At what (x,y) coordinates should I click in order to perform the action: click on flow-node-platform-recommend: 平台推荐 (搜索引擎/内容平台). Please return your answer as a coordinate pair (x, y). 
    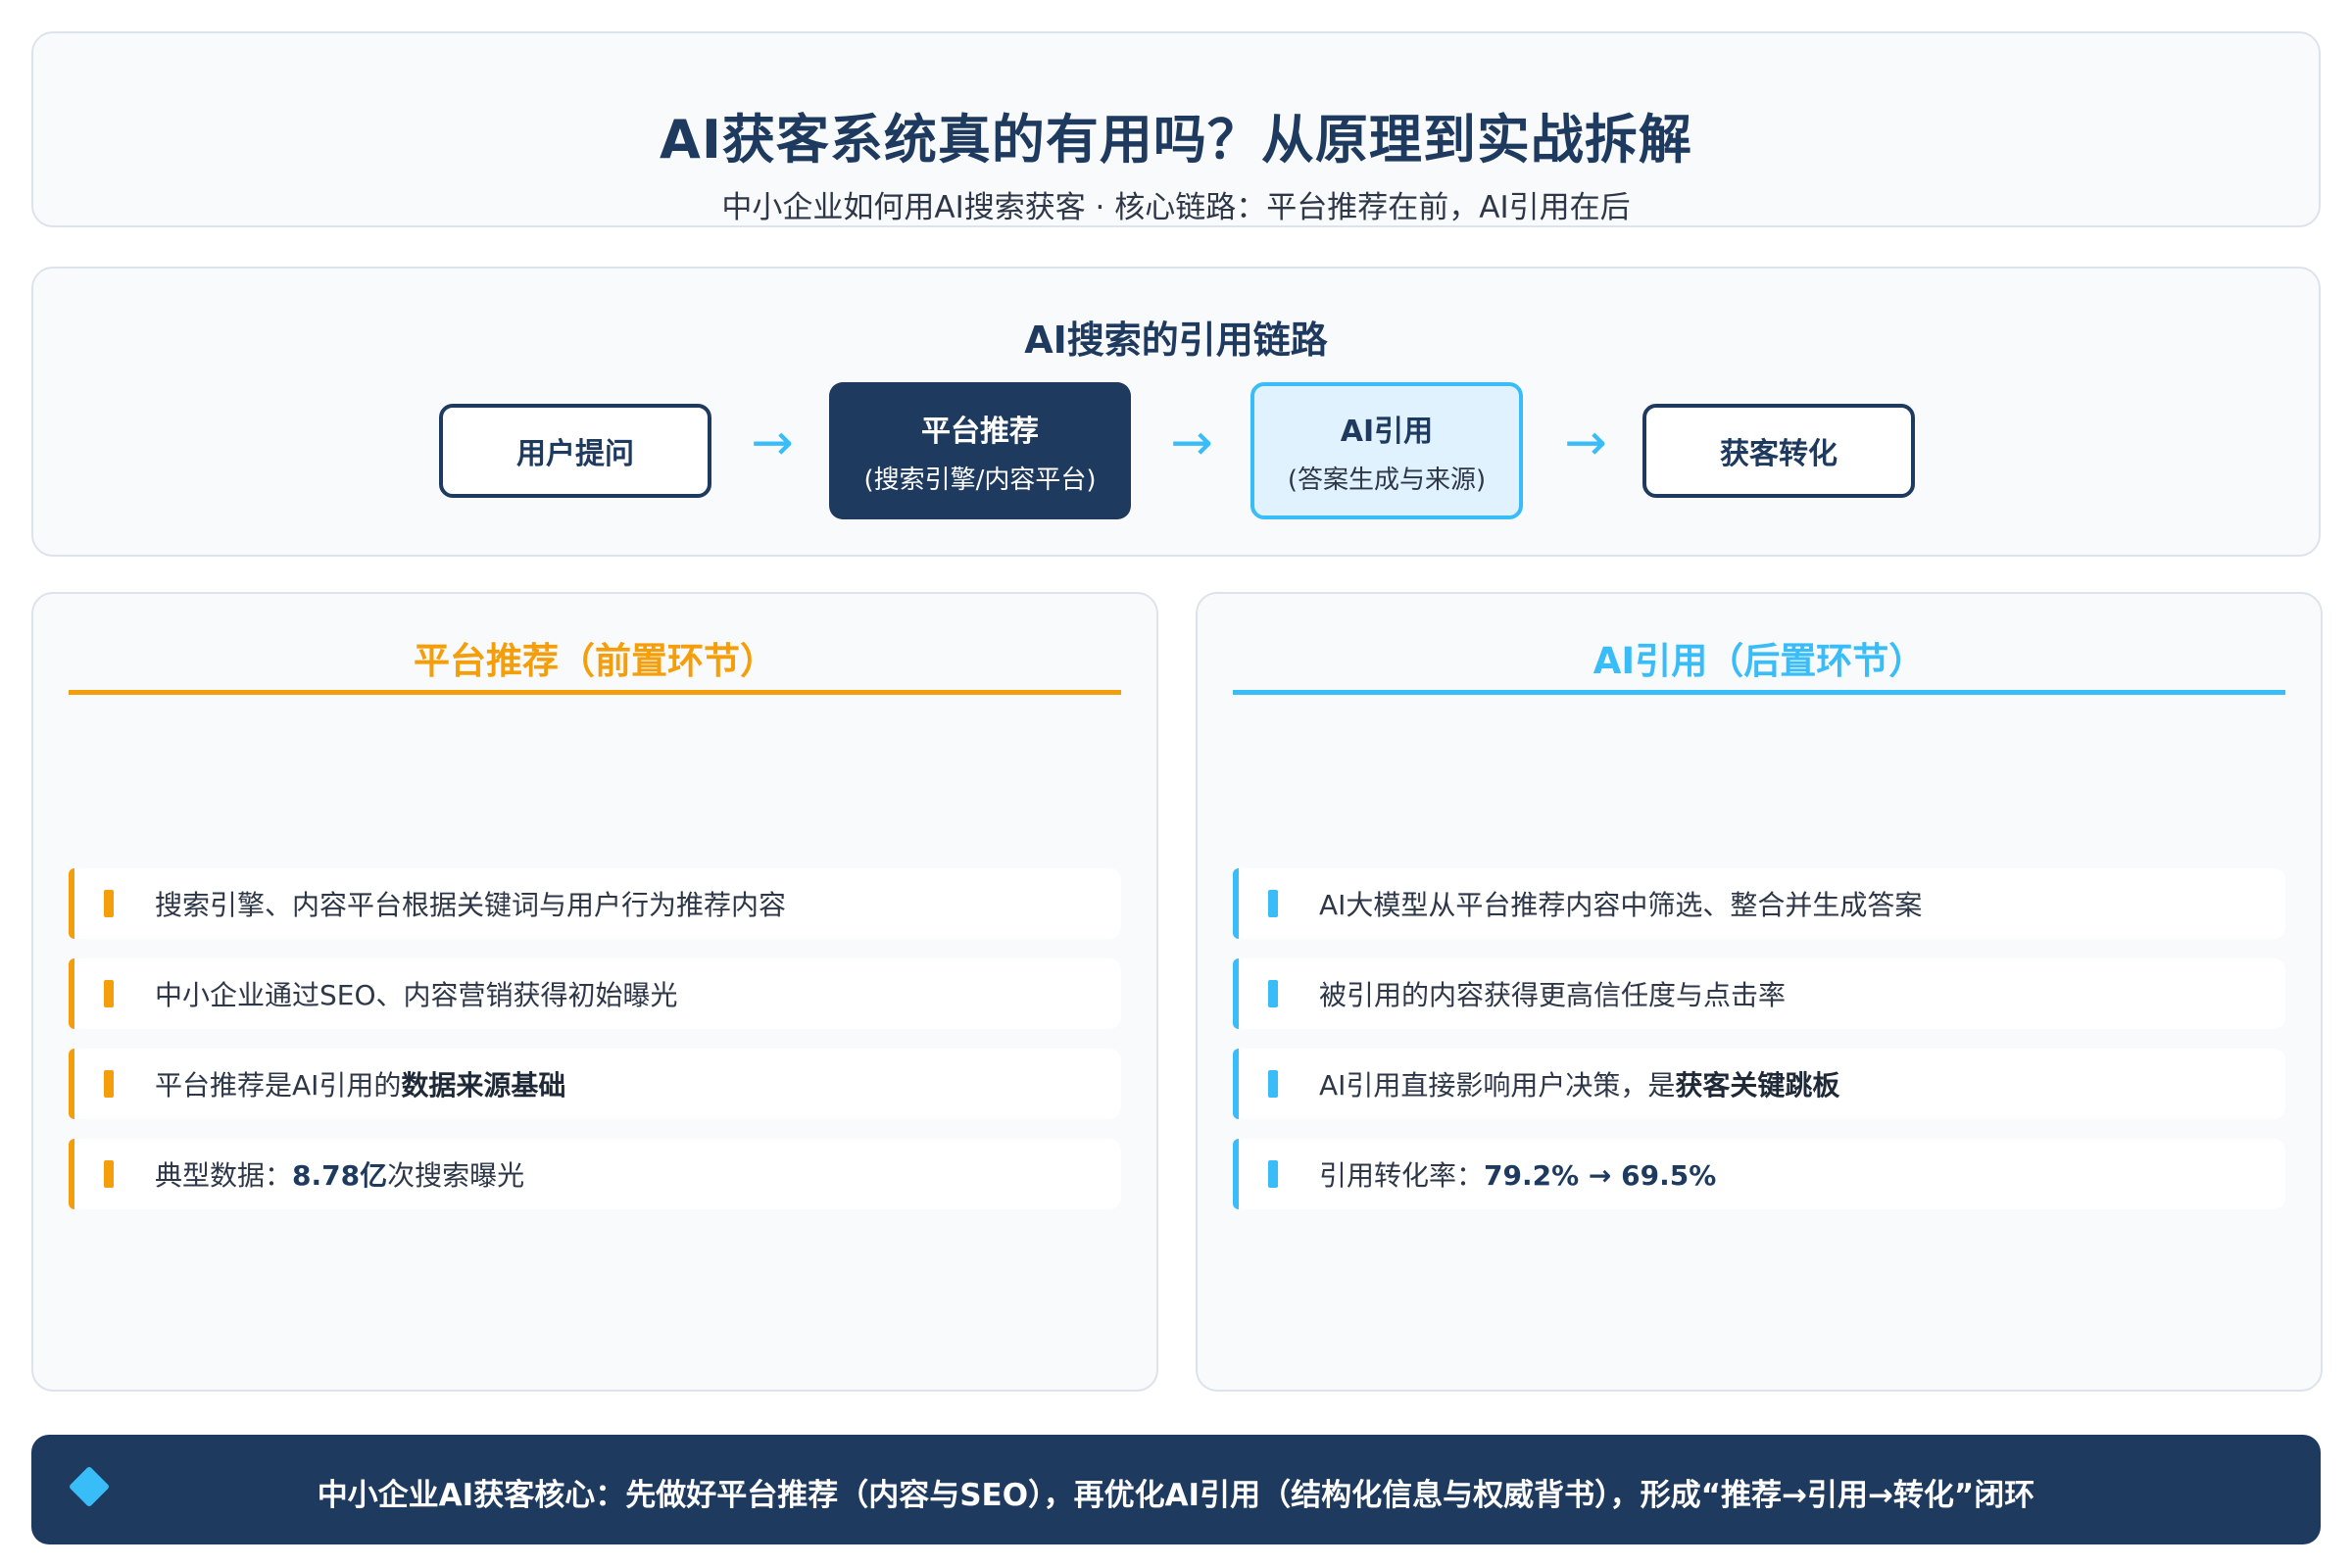
    Looking at the image, I should click on (980, 450).